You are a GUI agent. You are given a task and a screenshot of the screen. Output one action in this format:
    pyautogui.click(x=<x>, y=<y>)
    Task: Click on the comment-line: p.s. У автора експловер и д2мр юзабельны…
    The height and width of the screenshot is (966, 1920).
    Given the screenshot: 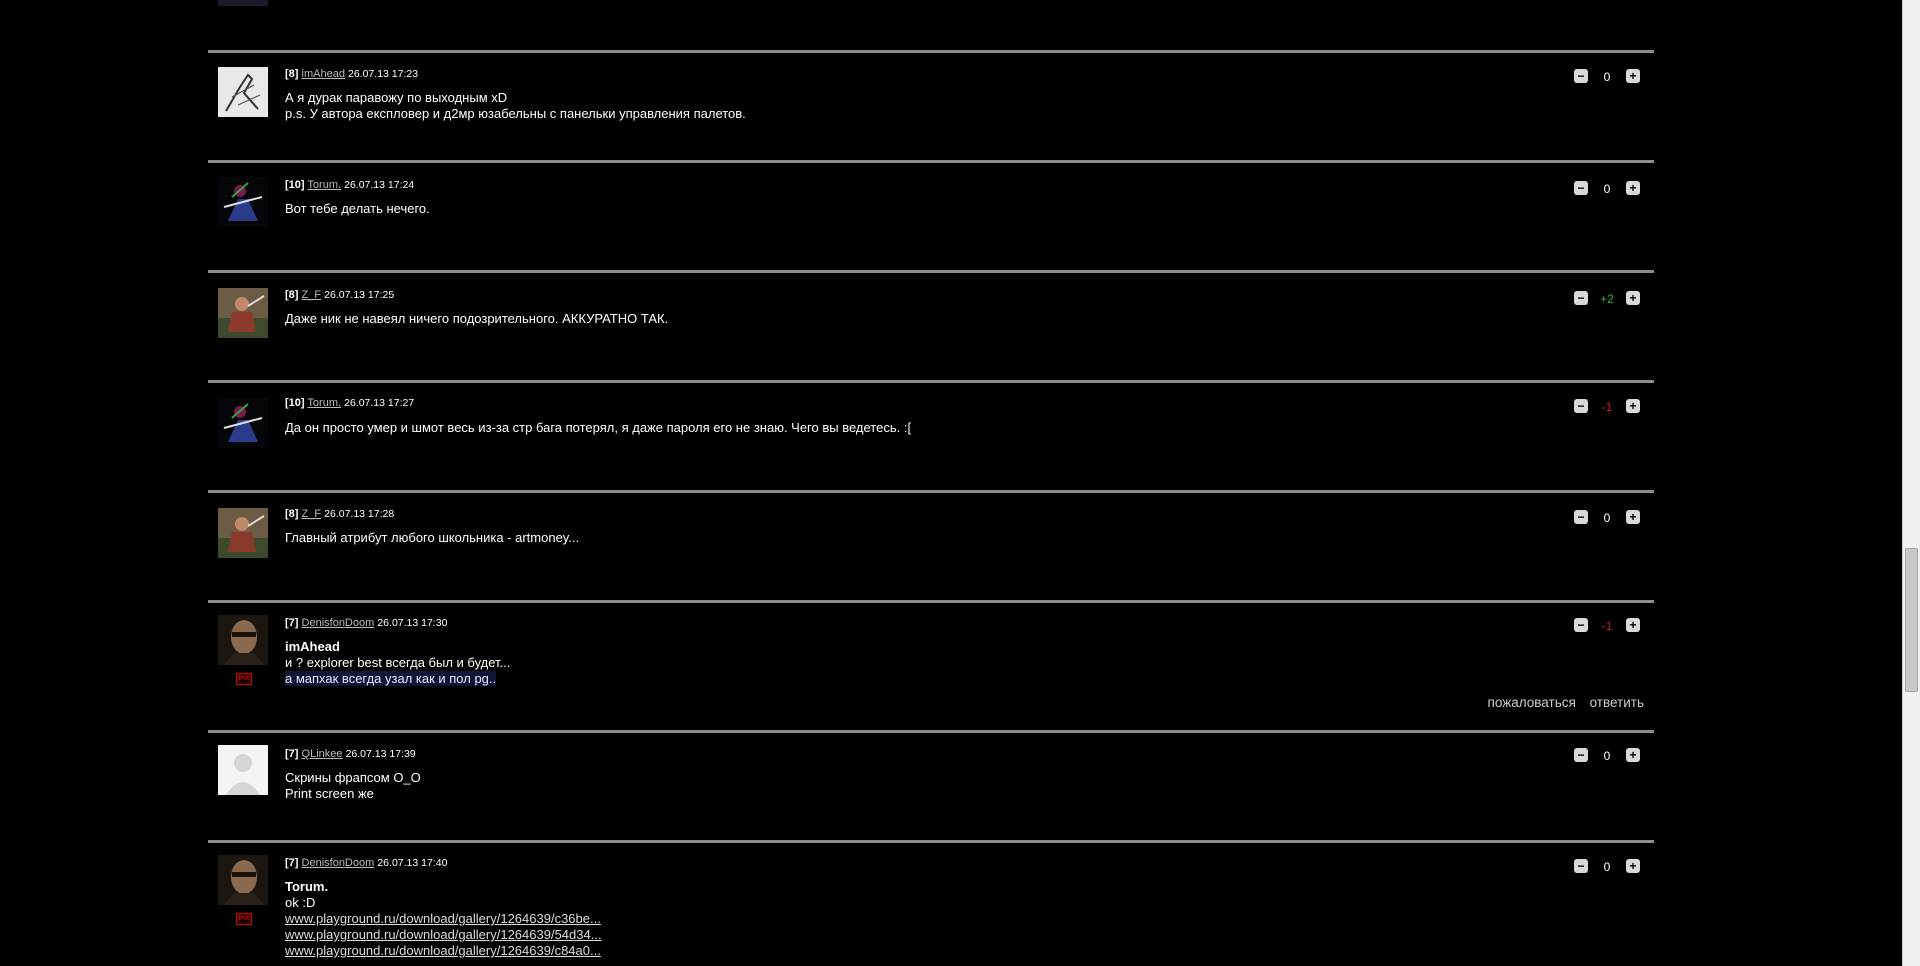 What is the action you would take?
    pyautogui.click(x=515, y=113)
    